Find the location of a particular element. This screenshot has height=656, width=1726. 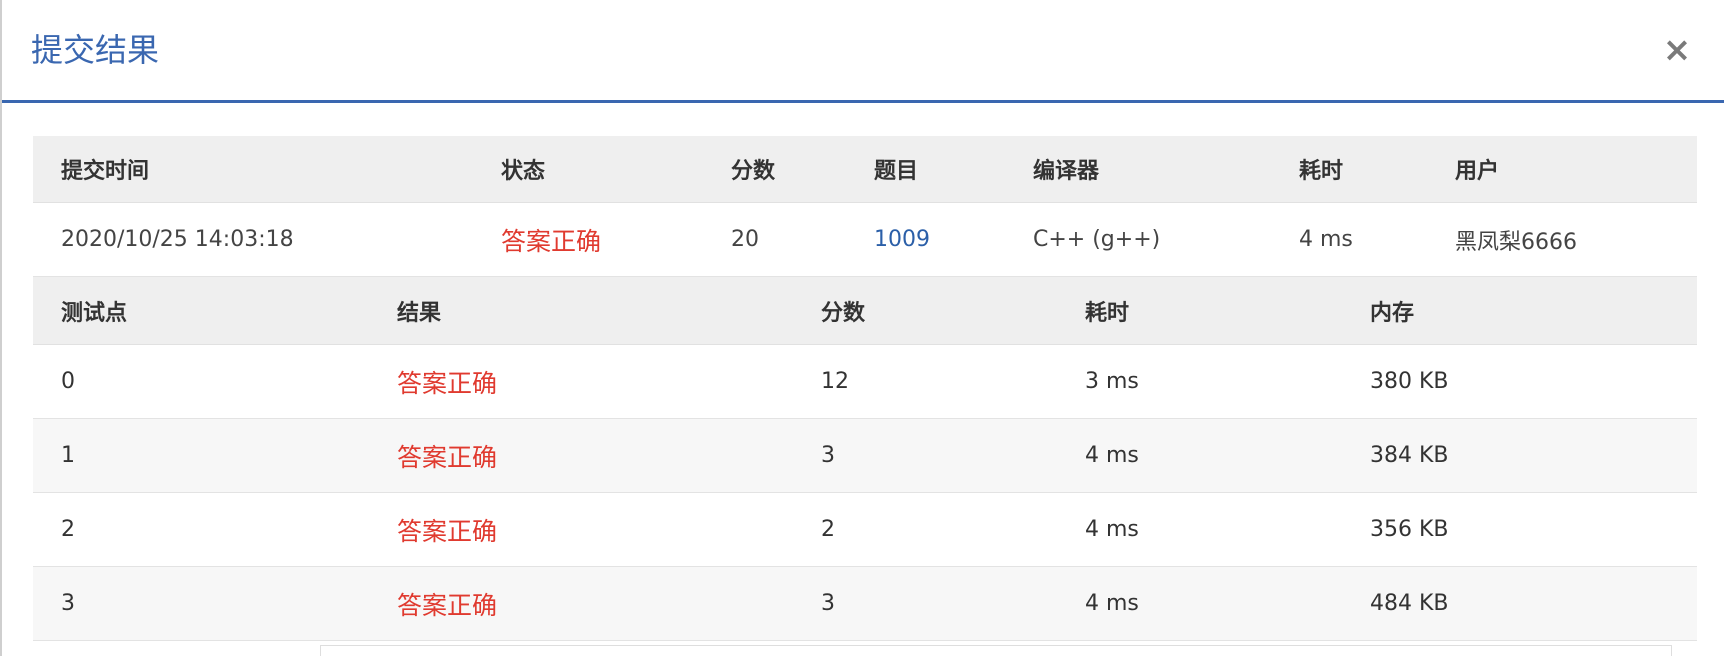

test-point-id: 3 is located at coordinates (68, 603).